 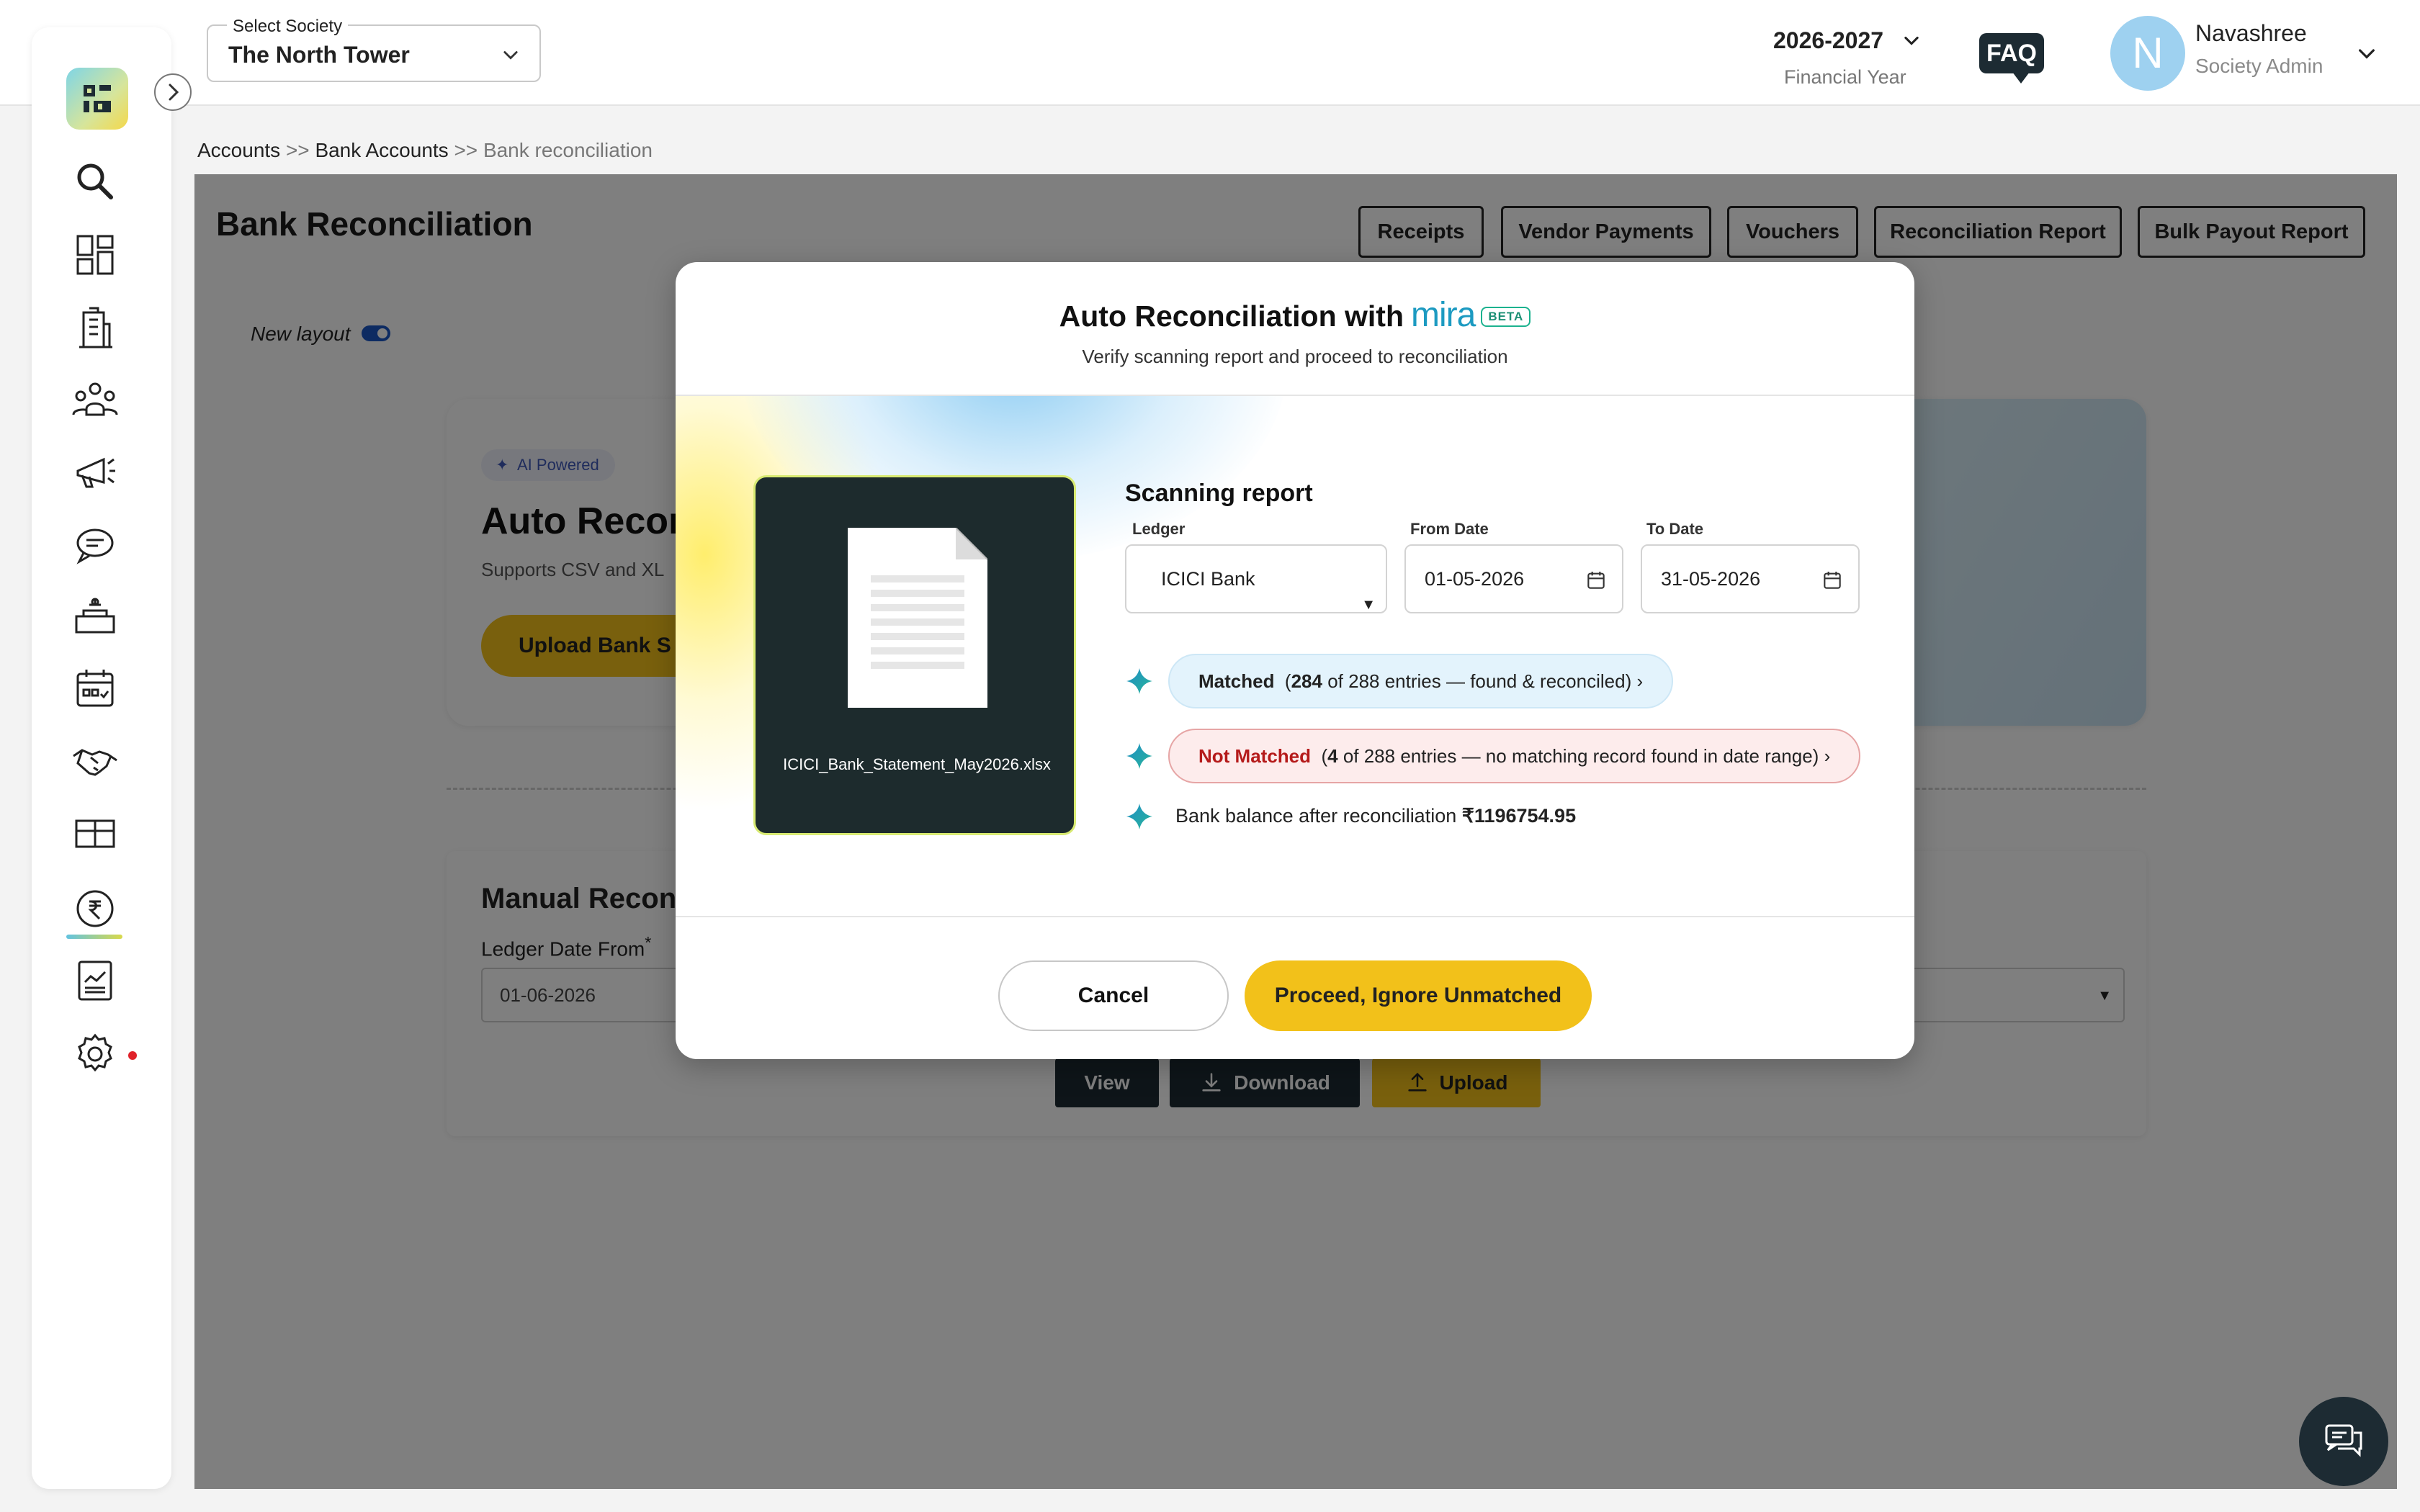 What do you see at coordinates (95, 618) in the screenshot?
I see `facilities-icon` at bounding box center [95, 618].